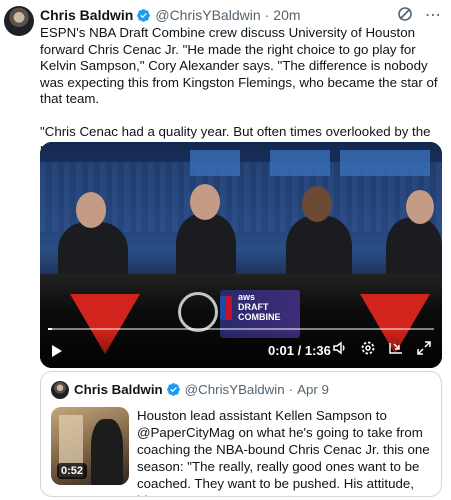 This screenshot has width=451, height=500. Describe the element at coordinates (313, 389) in the screenshot. I see `quoted-tweet-date: Apr 9` at that location.